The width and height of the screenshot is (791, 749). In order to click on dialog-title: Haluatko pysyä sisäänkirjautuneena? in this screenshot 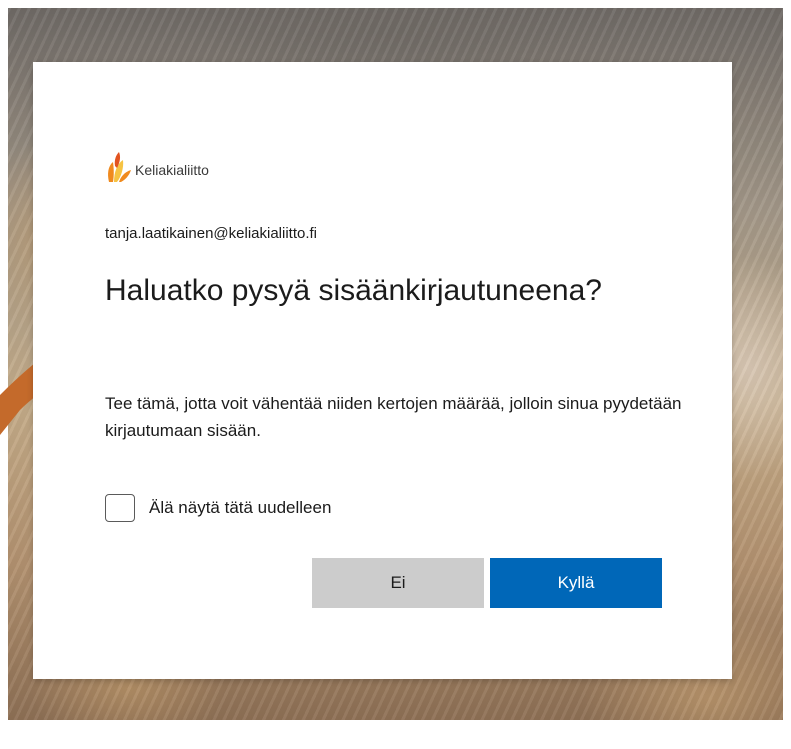, I will do `click(353, 290)`.